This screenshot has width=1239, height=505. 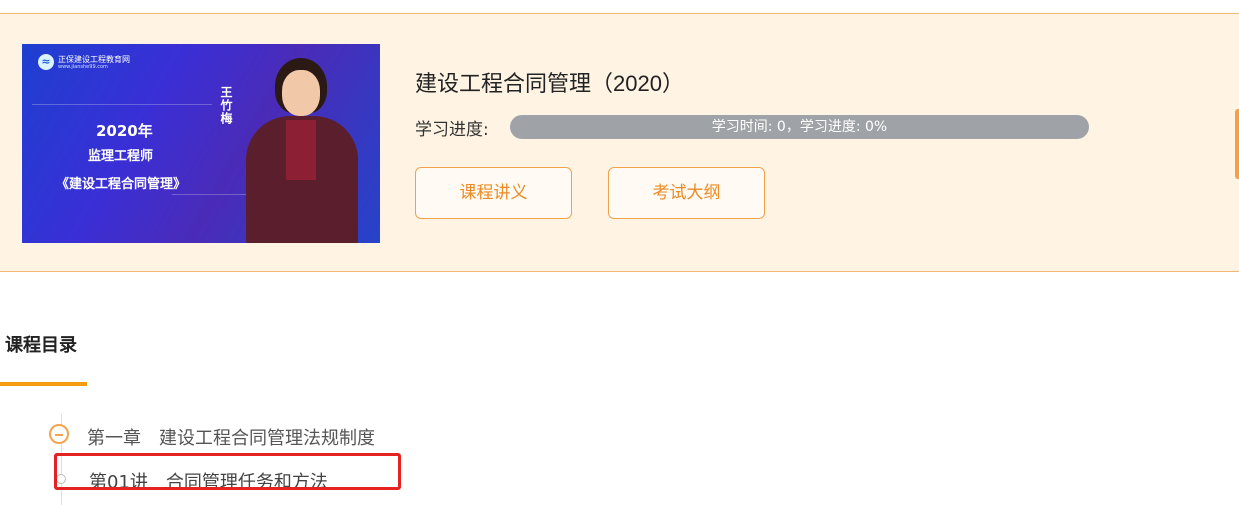 I want to click on catalog-title-underline, so click(x=43, y=384).